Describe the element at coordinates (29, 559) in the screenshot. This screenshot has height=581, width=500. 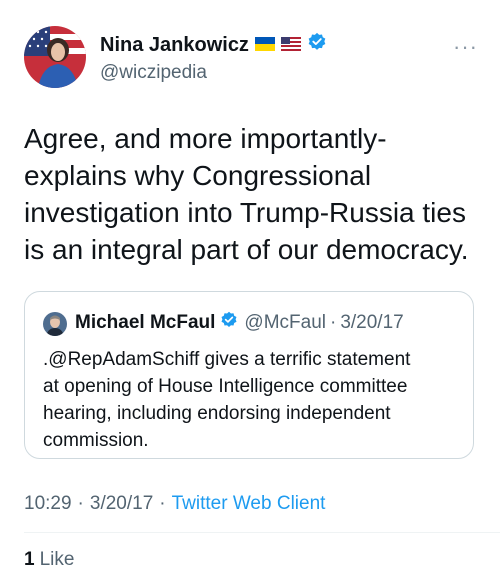
I see `likes-count: 1` at that location.